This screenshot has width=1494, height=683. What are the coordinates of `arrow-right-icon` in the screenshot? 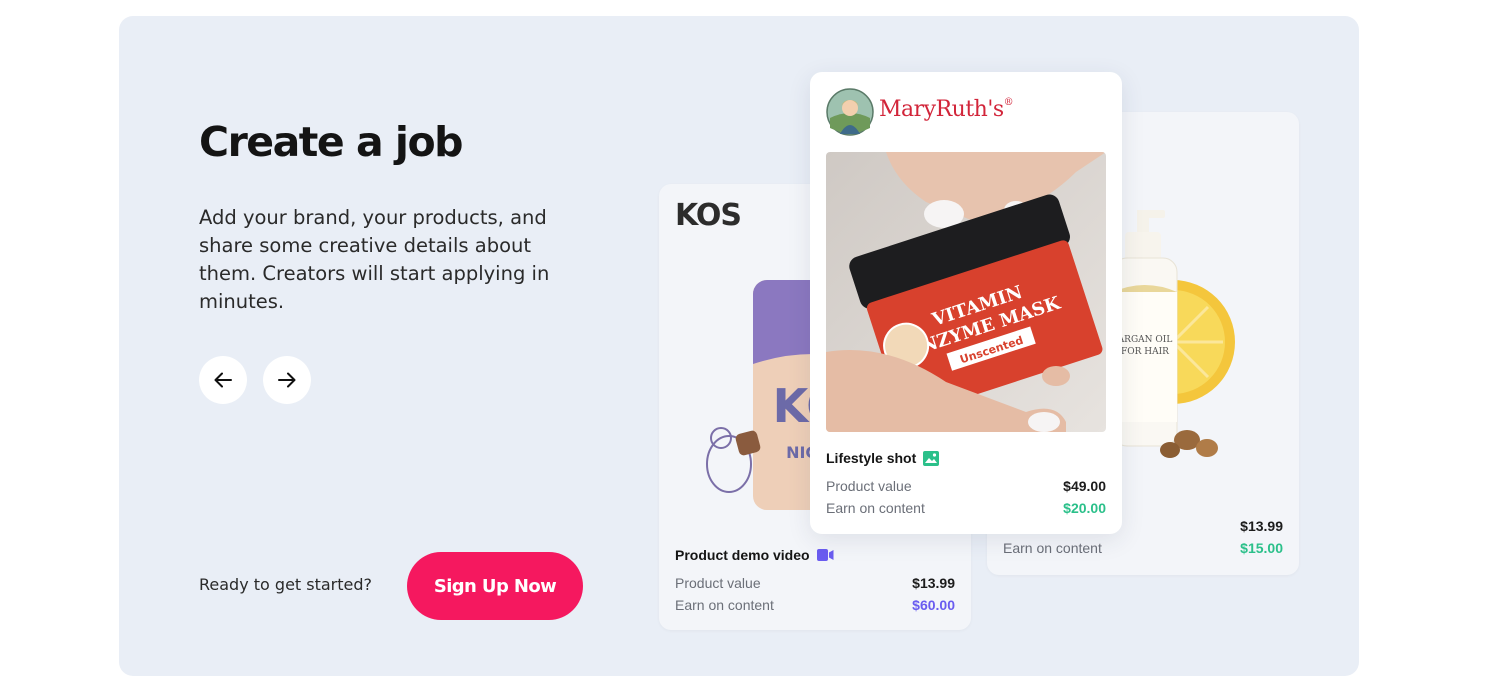 It's located at (287, 380).